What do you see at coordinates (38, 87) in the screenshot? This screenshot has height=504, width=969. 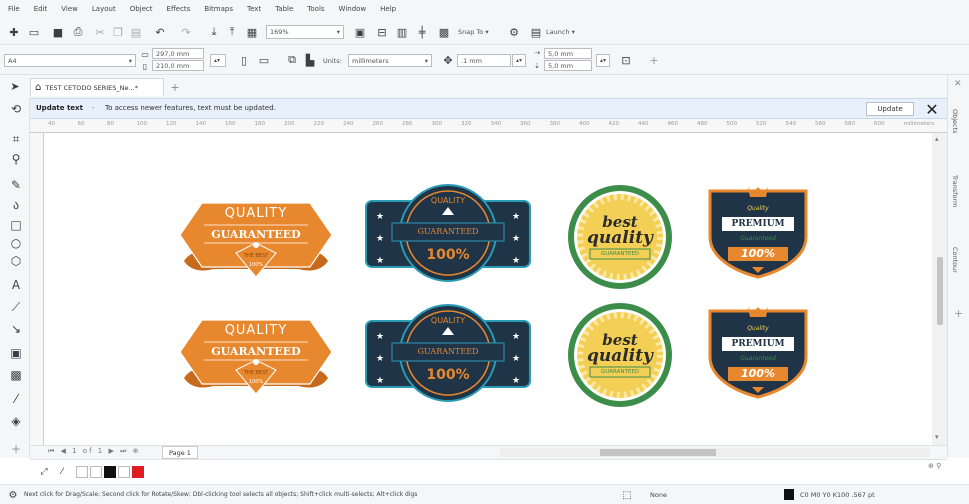 I see `home-icon: ⌂` at bounding box center [38, 87].